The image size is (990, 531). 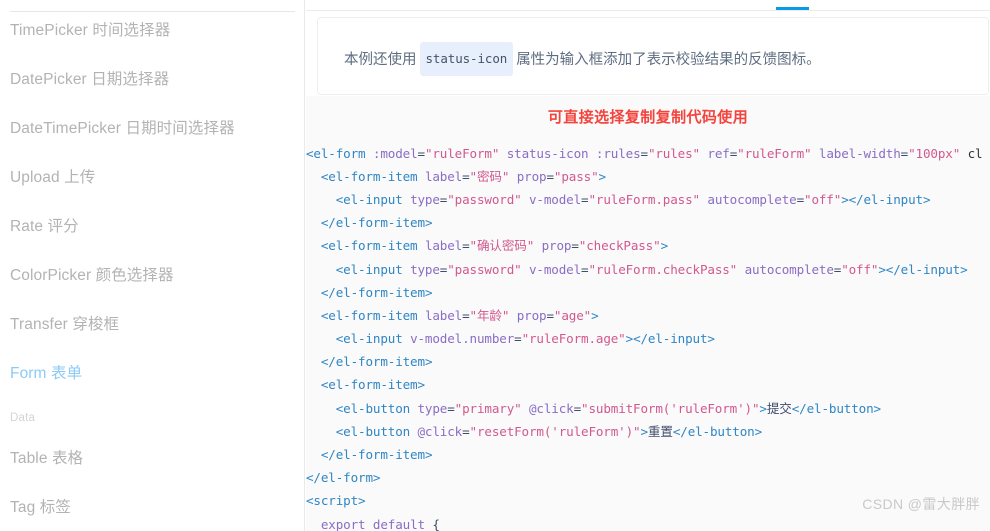 What do you see at coordinates (152, 129) in the screenshot?
I see `sidebar-item-datetimepicker: DateTimePicker 日期时间选择器` at bounding box center [152, 129].